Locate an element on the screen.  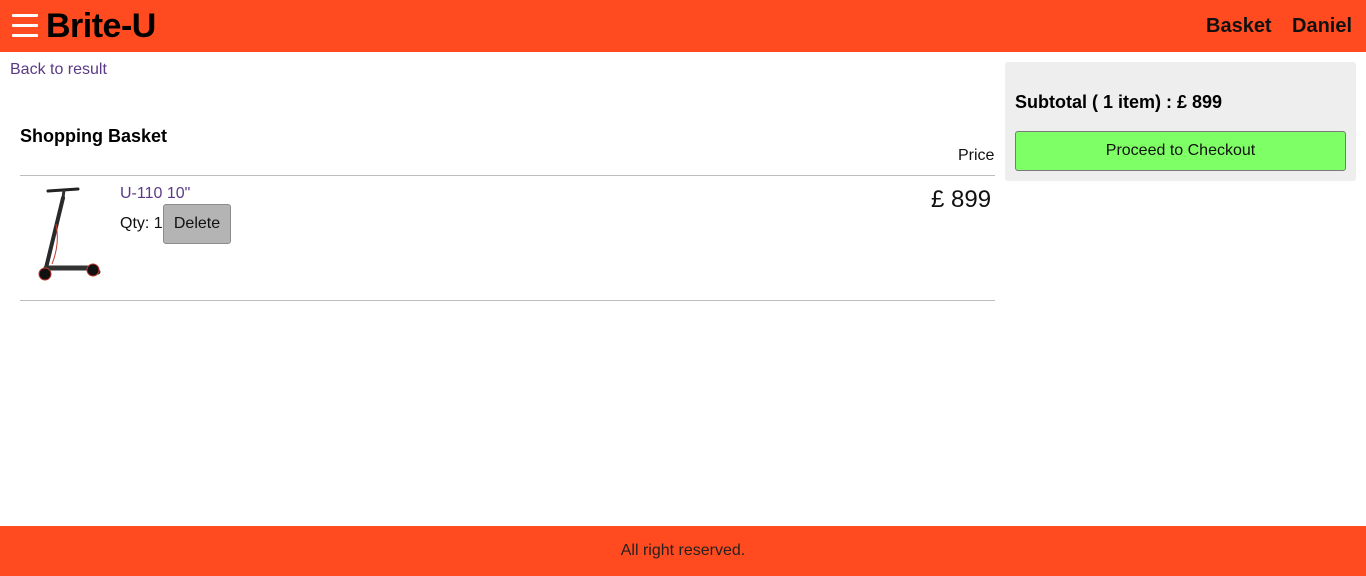
hamburger-menu-icon is located at coordinates (25, 27).